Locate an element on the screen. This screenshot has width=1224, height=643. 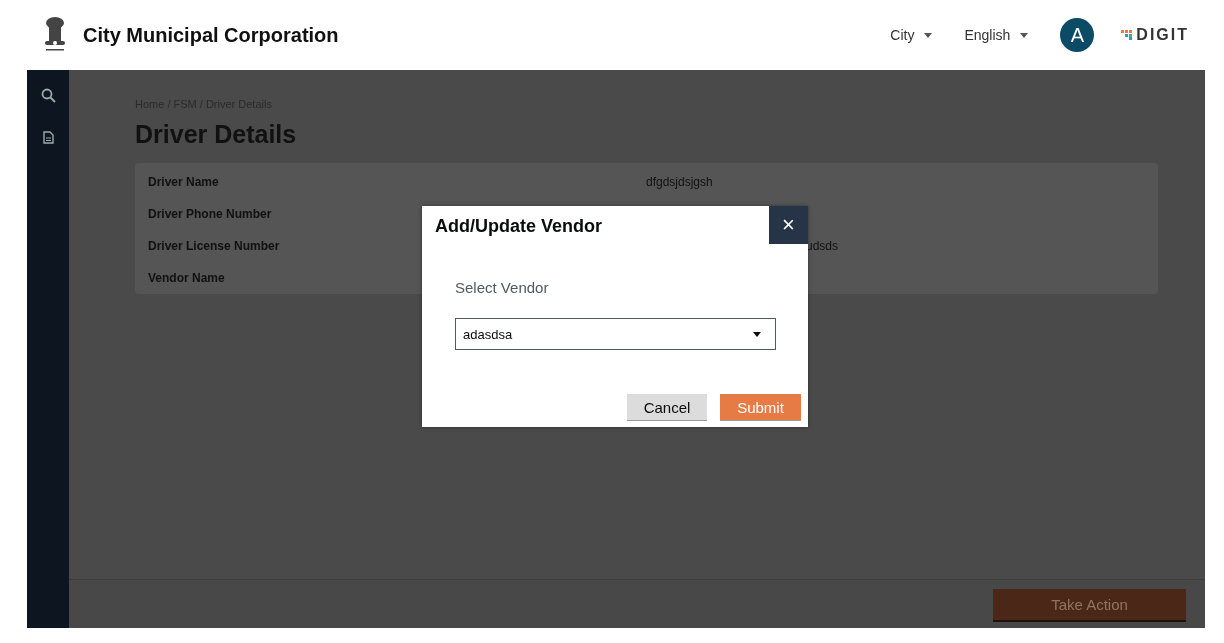
logo-text: DIGIT is located at coordinates (1162, 35).